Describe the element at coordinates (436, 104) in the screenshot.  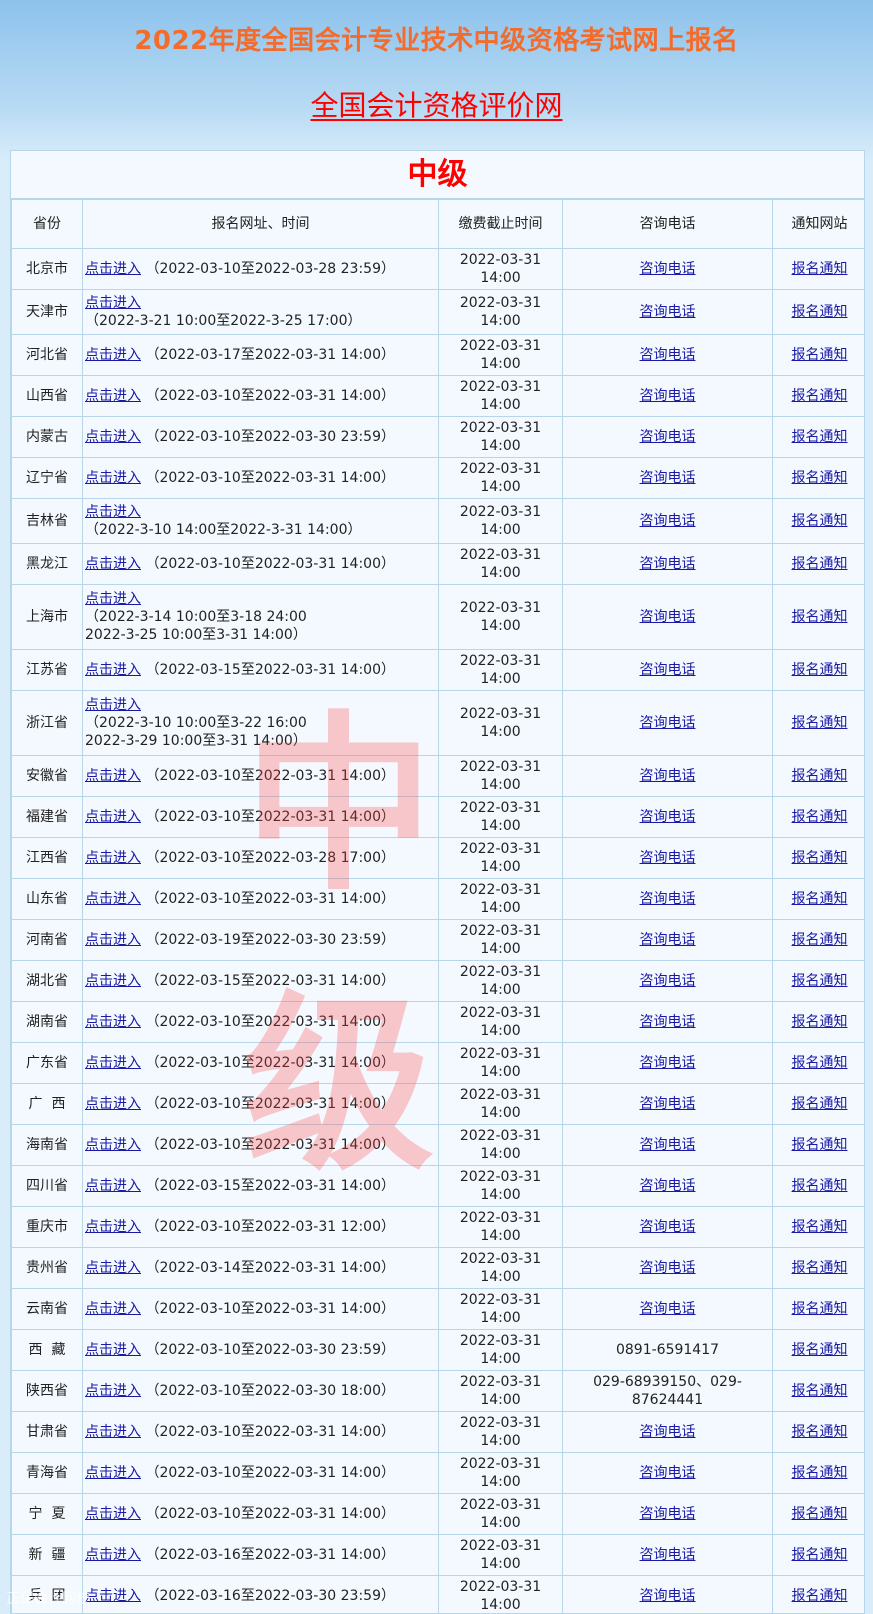
I see `site-link: 全国会计资格评价网` at that location.